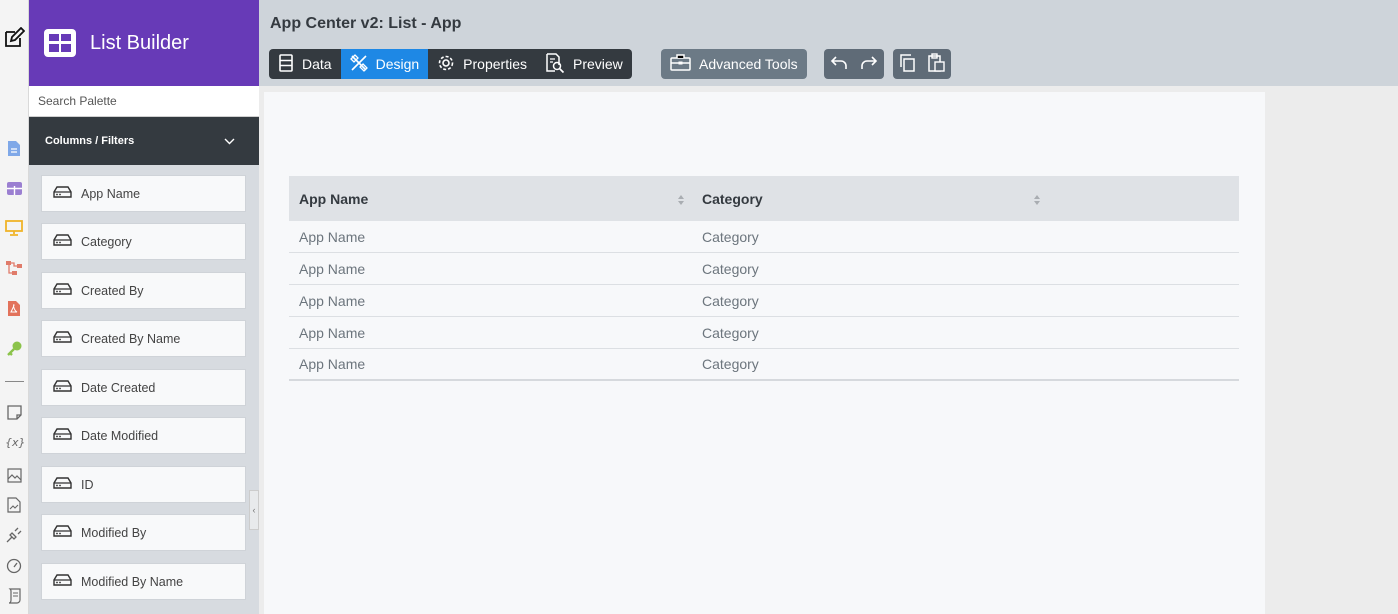  Describe the element at coordinates (144, 141) in the screenshot. I see `columns-filters-group: Columns / Filters` at that location.